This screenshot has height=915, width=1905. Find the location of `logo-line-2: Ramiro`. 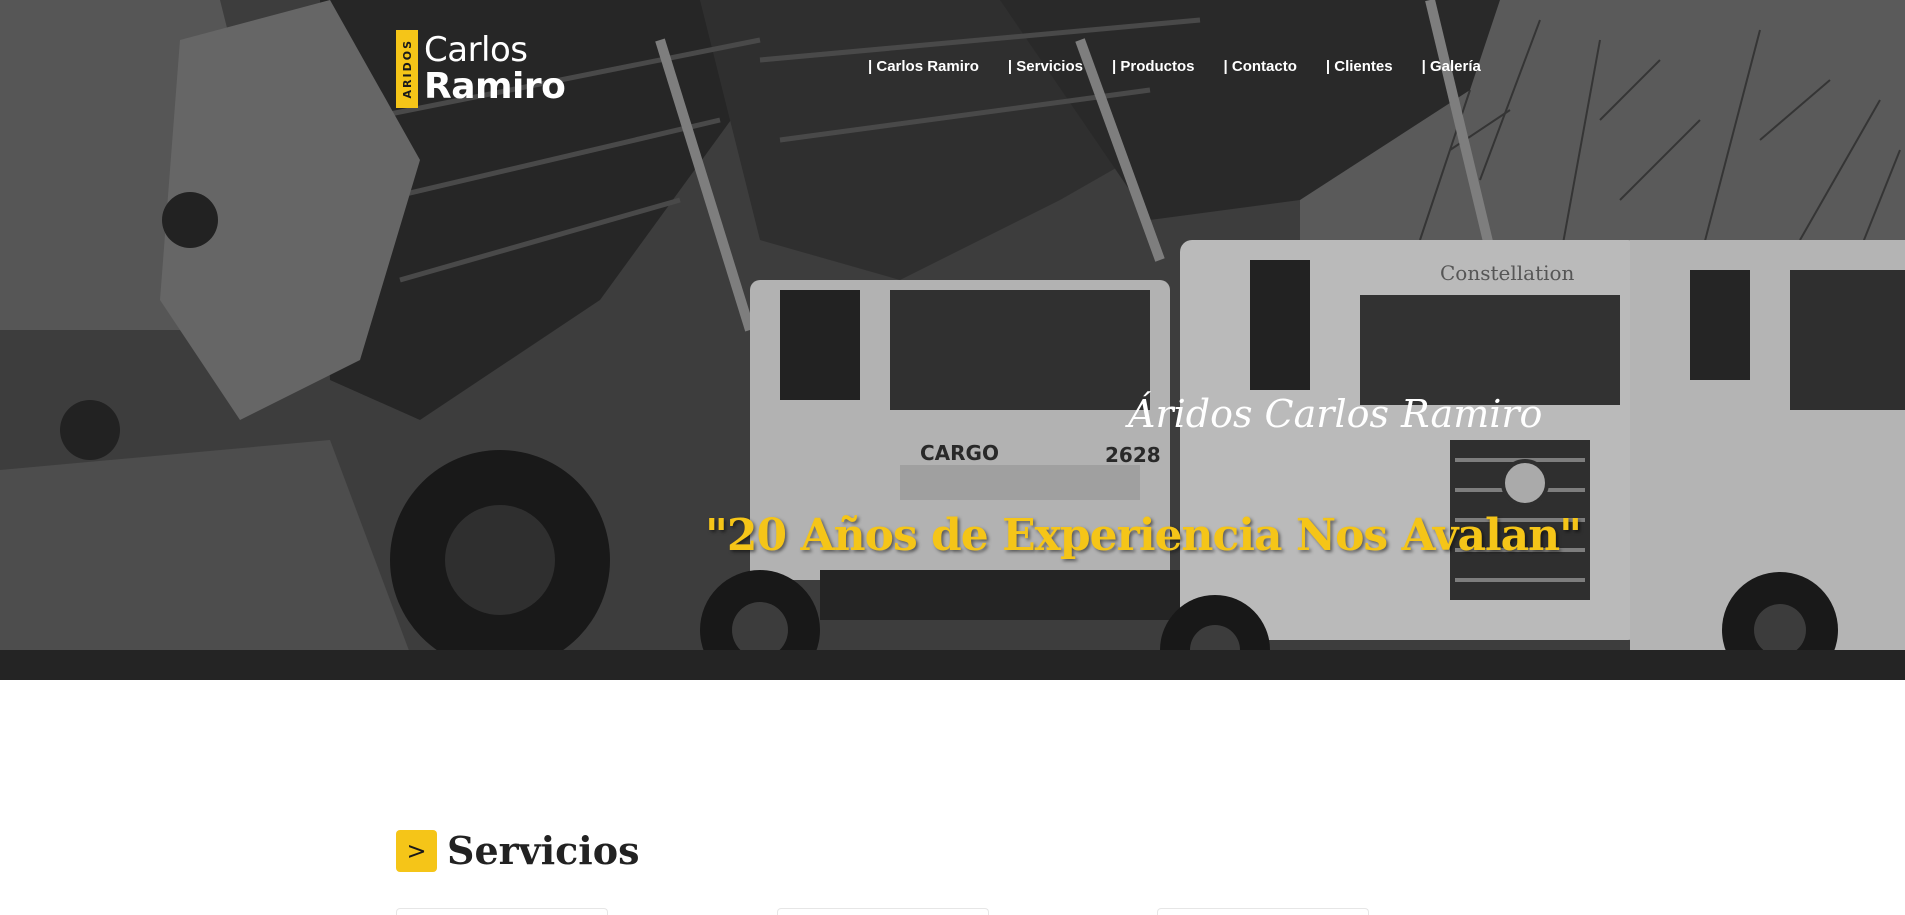

logo-line-2: Ramiro is located at coordinates (495, 86).